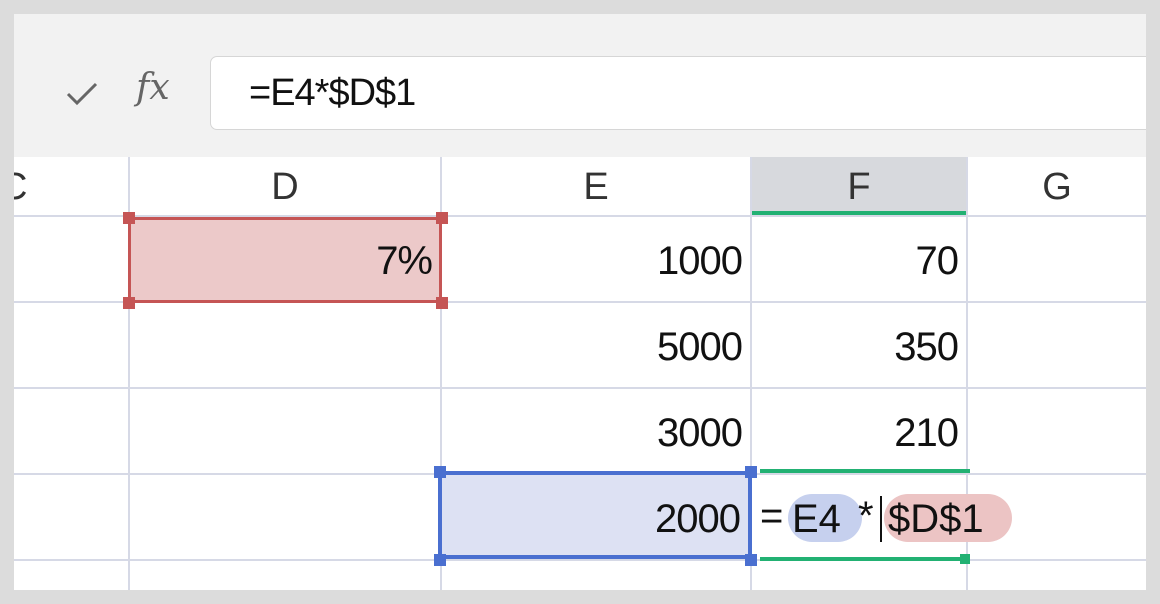 This screenshot has width=1160, height=604. What do you see at coordinates (856, 259) in the screenshot?
I see `cell-f1: 70` at bounding box center [856, 259].